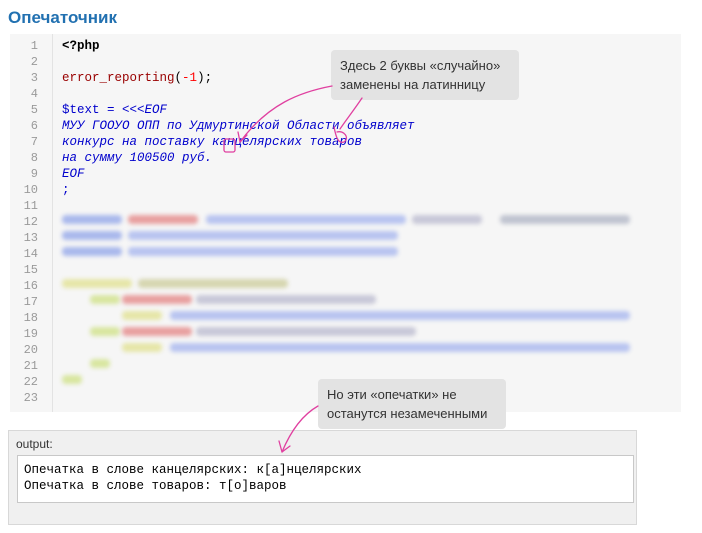 The width and height of the screenshot is (702, 533). Describe the element at coordinates (351, 113) in the screenshot. I see `arrow-to-o-typo` at that location.